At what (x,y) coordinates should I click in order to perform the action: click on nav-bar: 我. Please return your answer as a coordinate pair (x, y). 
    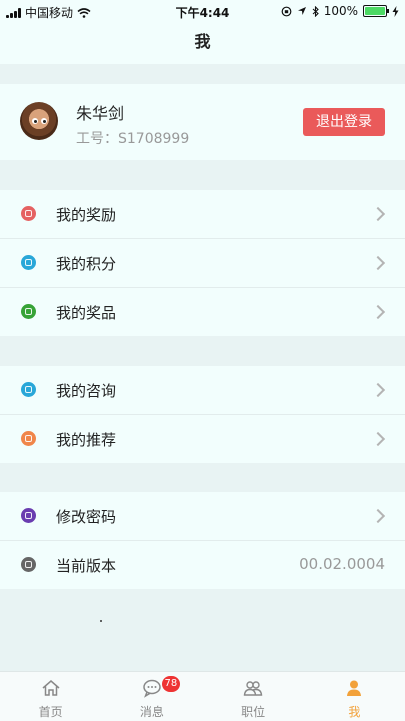
    Looking at the image, I should click on (202, 43).